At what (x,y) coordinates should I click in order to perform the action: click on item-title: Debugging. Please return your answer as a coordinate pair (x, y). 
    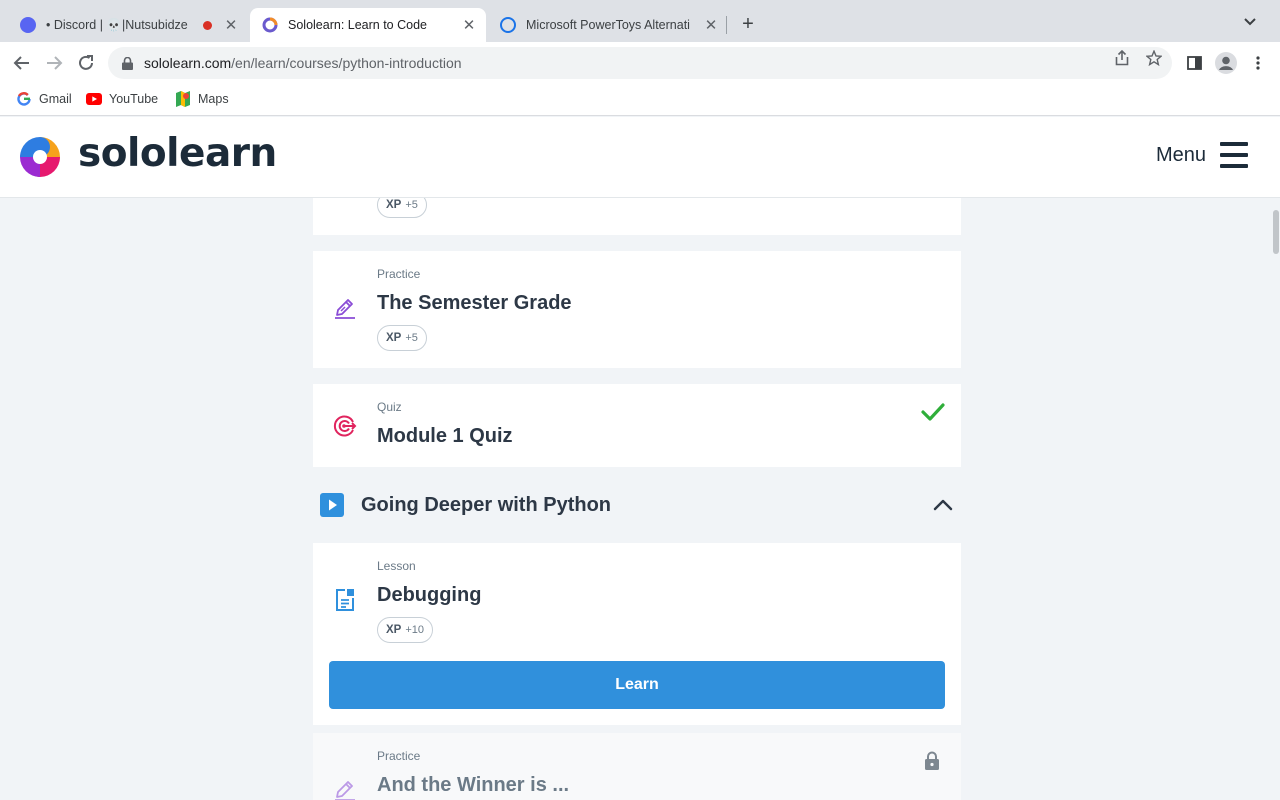
    Looking at the image, I should click on (429, 595).